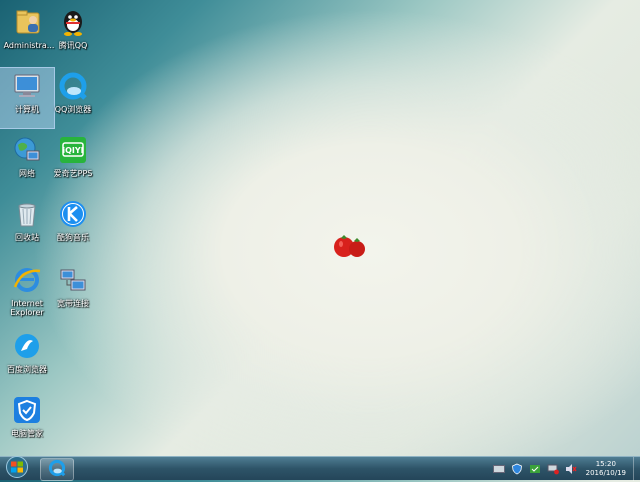 This screenshot has height=482, width=640. I want to click on computer-icon, so click(27, 86).